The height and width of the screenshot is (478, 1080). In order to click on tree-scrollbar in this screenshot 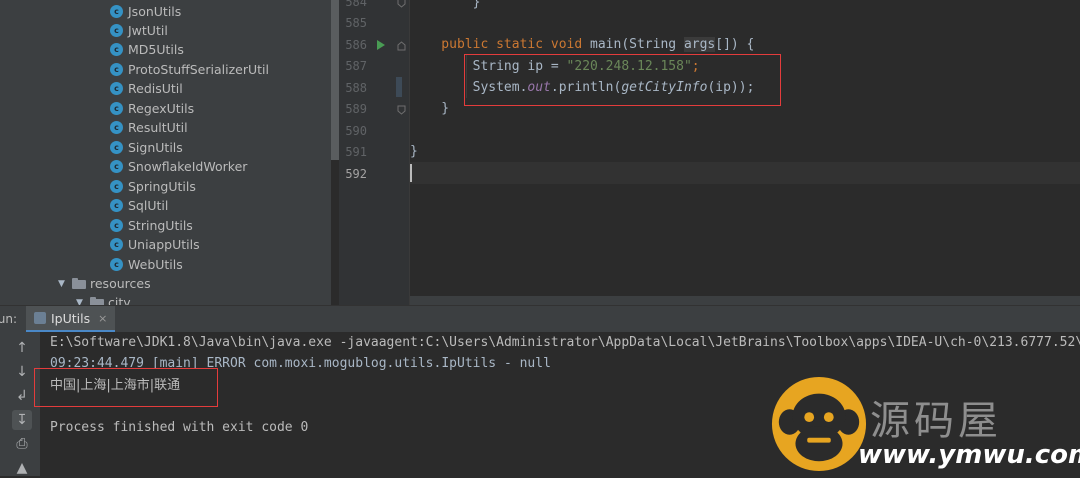, I will do `click(335, 80)`.